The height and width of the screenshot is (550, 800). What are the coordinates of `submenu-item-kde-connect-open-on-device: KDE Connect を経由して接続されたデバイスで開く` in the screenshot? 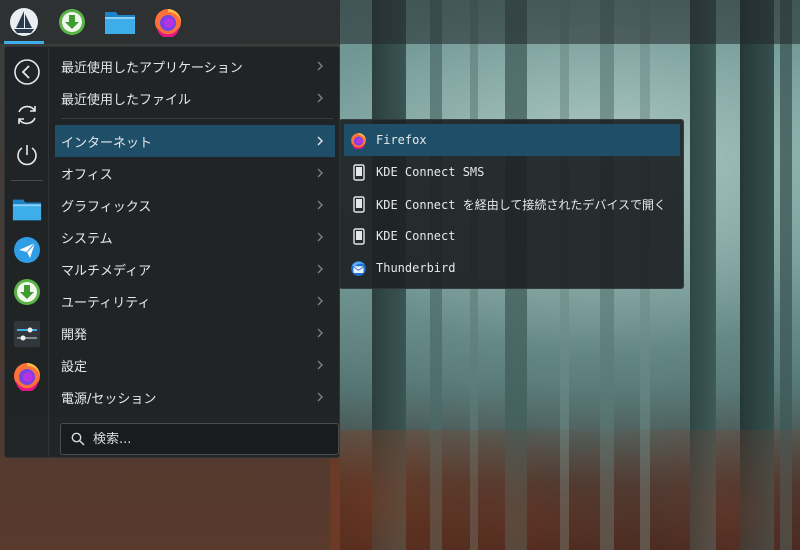 It's located at (512, 204).